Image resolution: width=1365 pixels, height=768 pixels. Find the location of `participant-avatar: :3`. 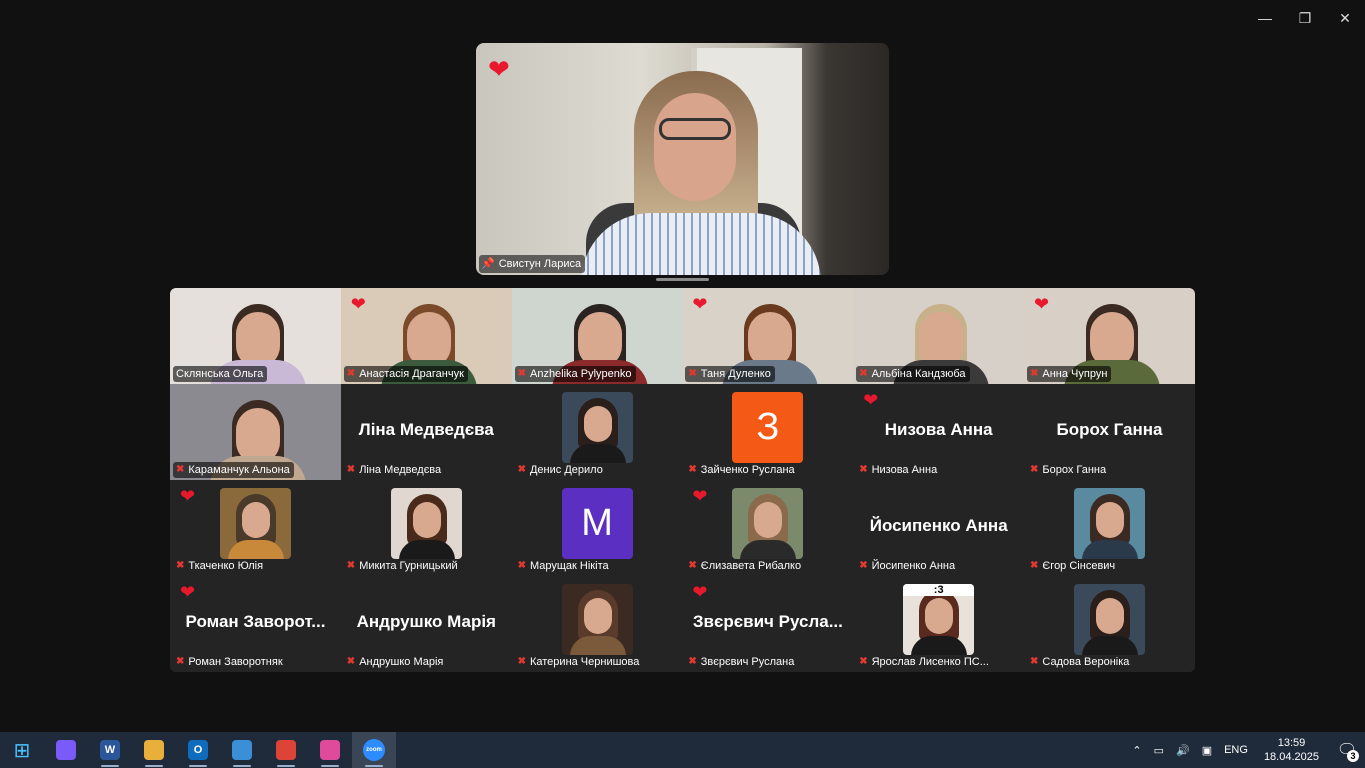

participant-avatar: :3 is located at coordinates (939, 619).